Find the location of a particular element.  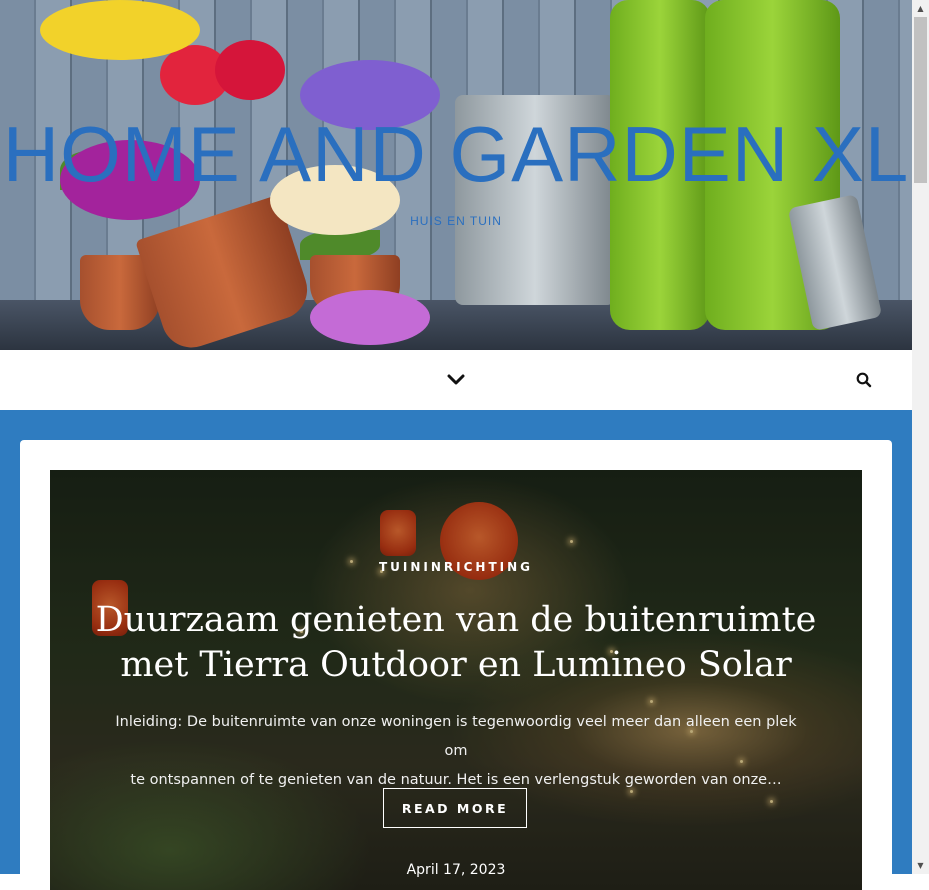

post-title-line: Duurzaam genieten van de buitenruimte is located at coordinates (456, 620).